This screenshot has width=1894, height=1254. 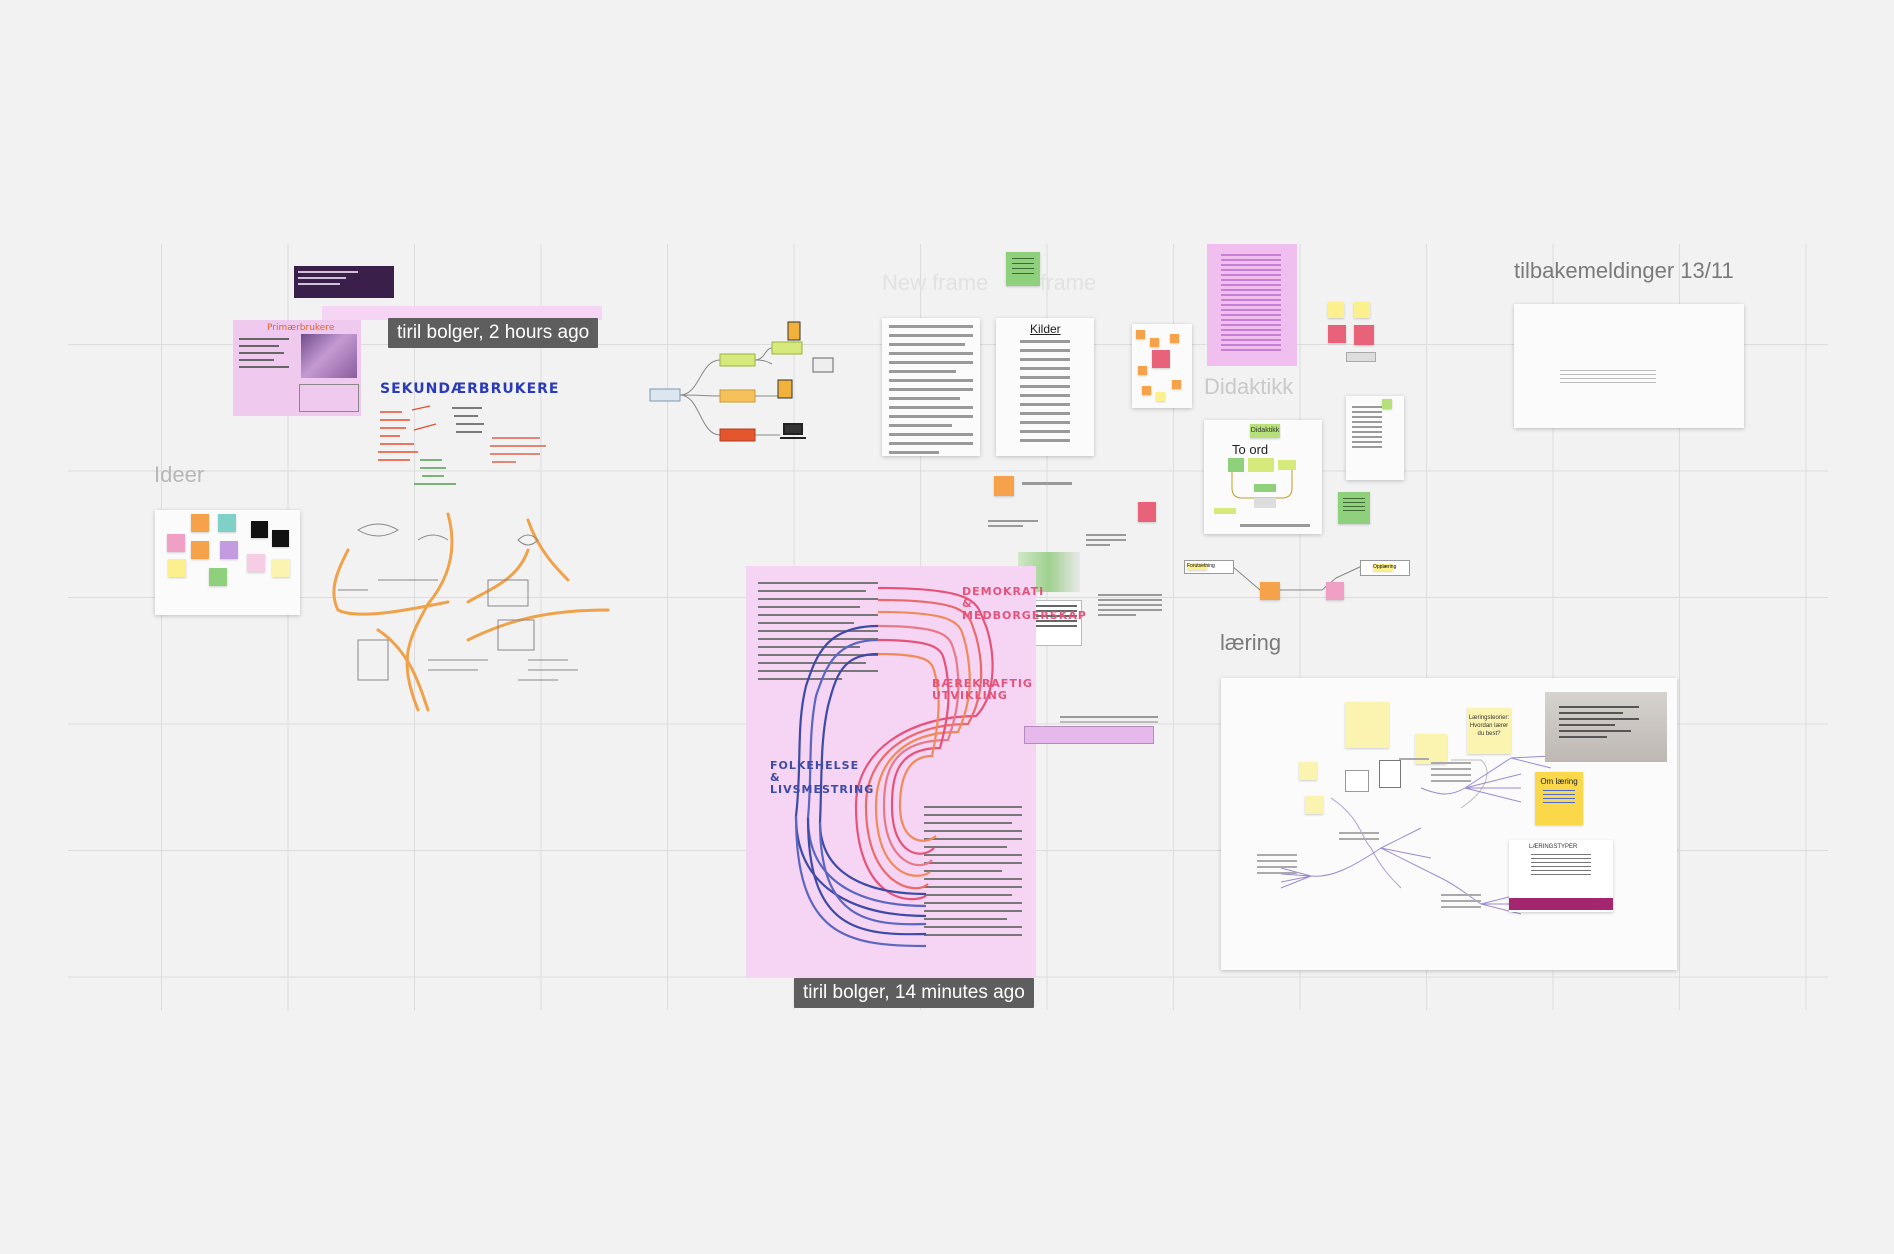 What do you see at coordinates (493, 333) in the screenshot?
I see `cursor-label-tiril-top: tiril bolger, 2 hours ago` at bounding box center [493, 333].